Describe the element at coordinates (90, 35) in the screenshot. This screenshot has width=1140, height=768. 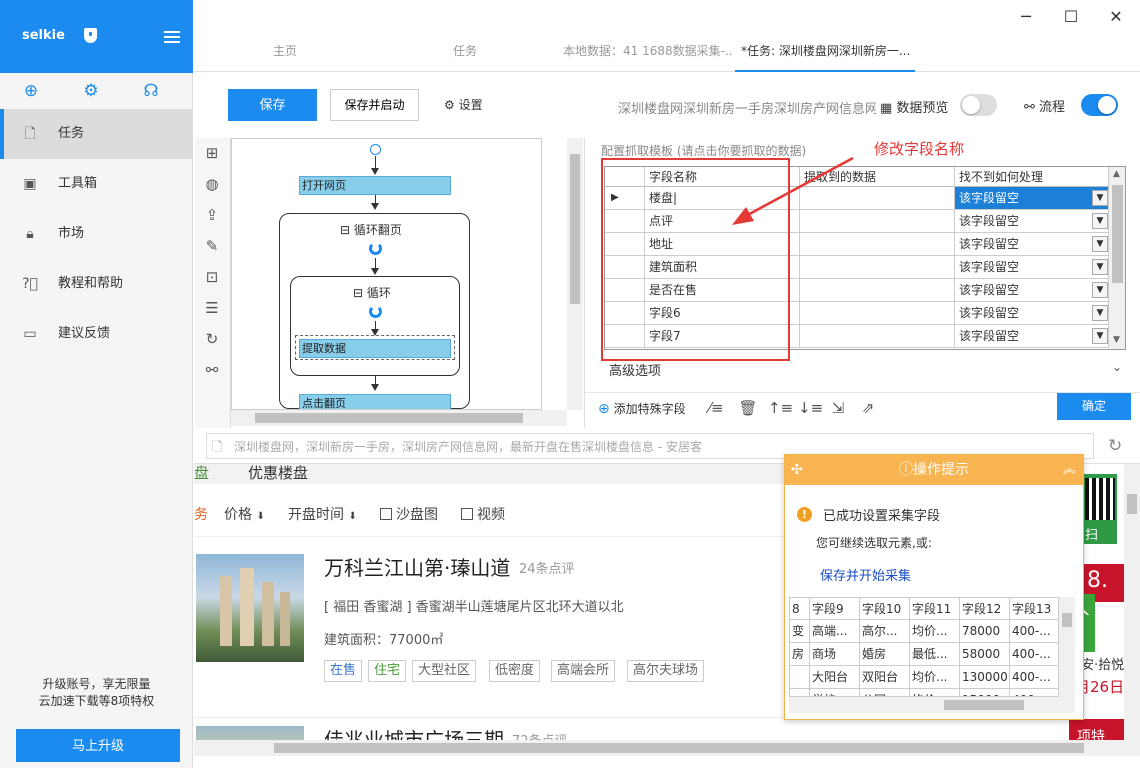
I see `shield-icon` at that location.